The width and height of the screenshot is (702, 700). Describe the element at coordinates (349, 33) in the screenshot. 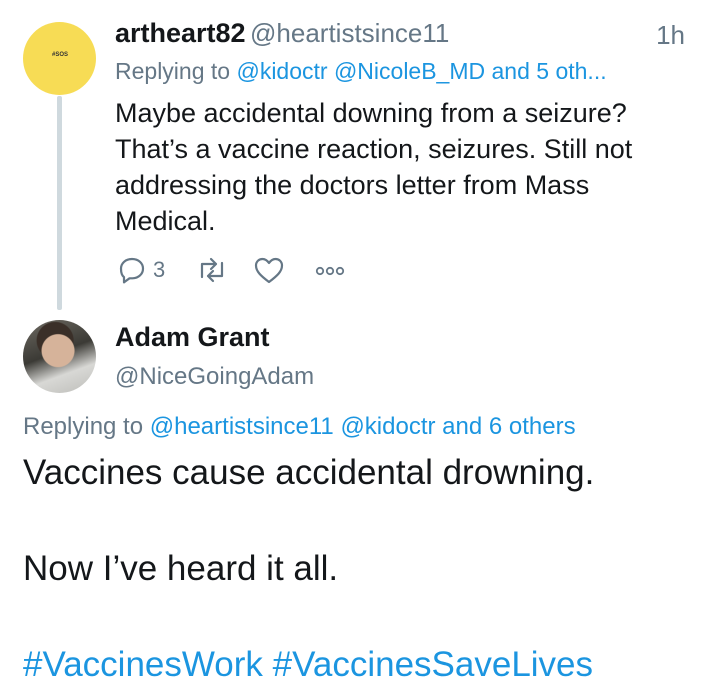

I see `user-handle: @heartistsince11` at that location.